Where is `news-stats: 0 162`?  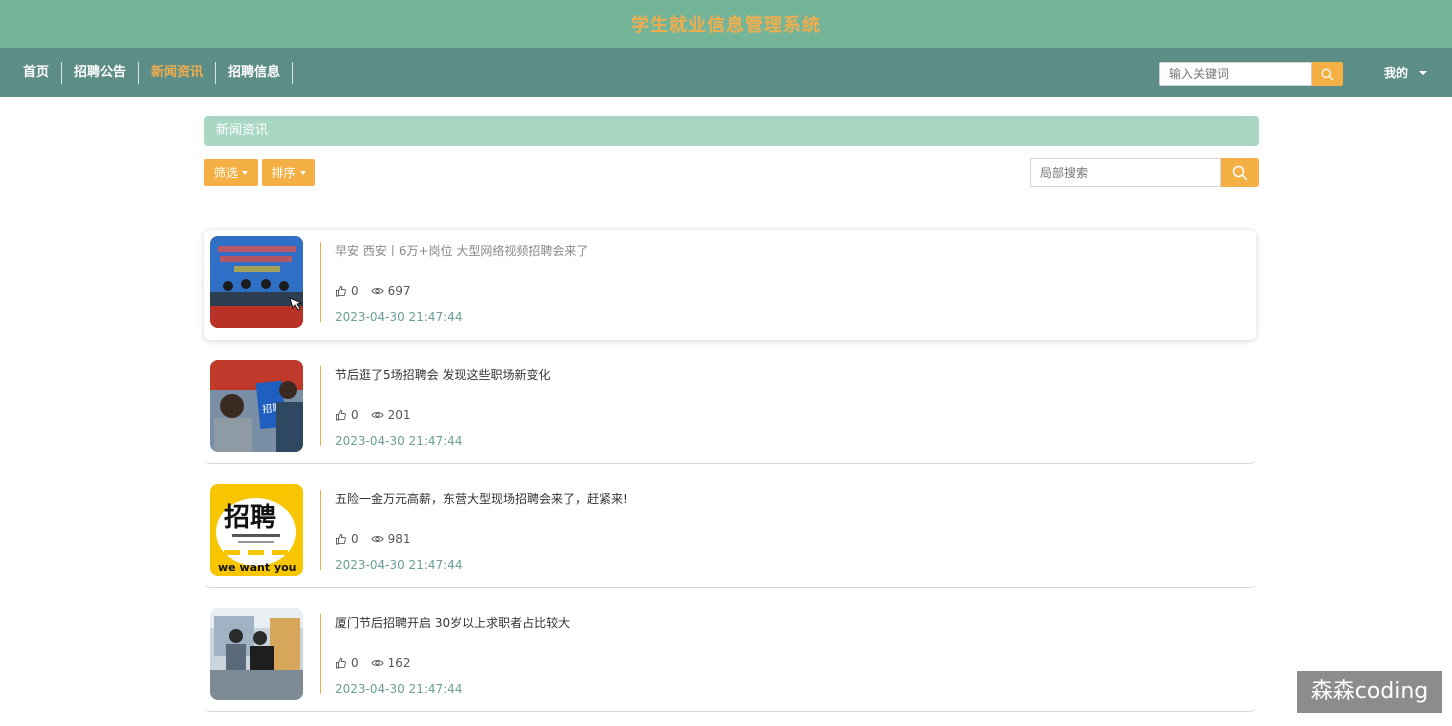
news-stats: 0 162 is located at coordinates (379, 663).